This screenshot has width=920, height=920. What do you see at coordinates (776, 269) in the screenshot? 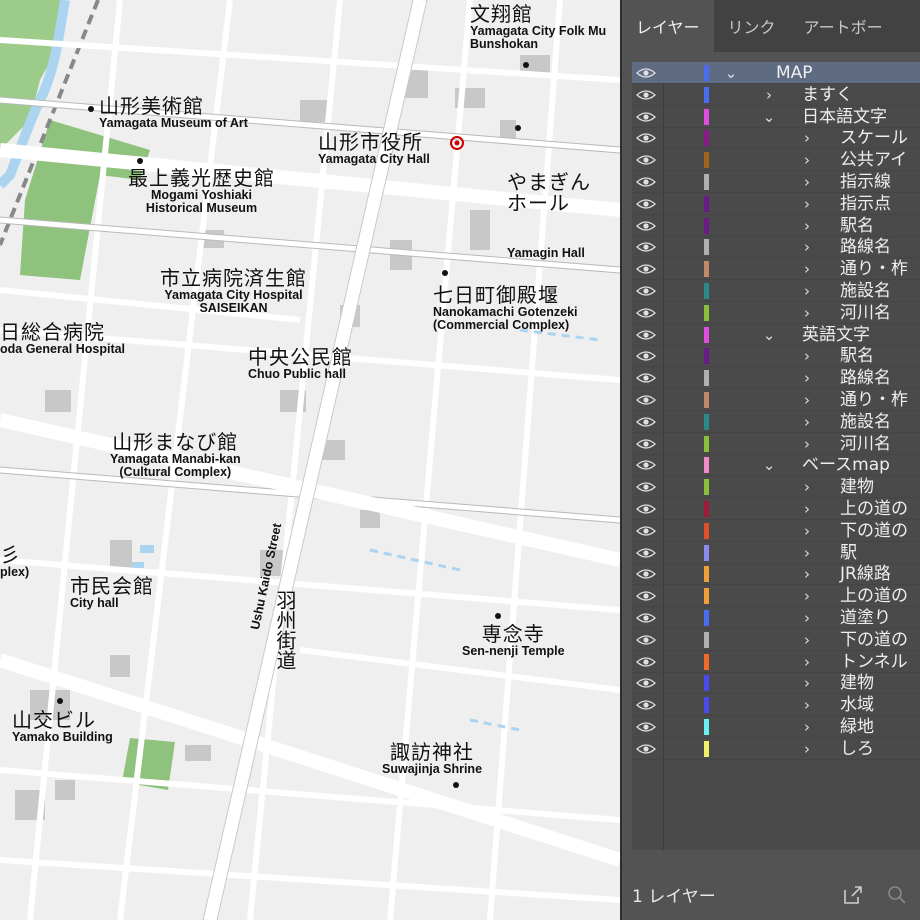
I see `layer-row: › 通り・柞` at bounding box center [776, 269].